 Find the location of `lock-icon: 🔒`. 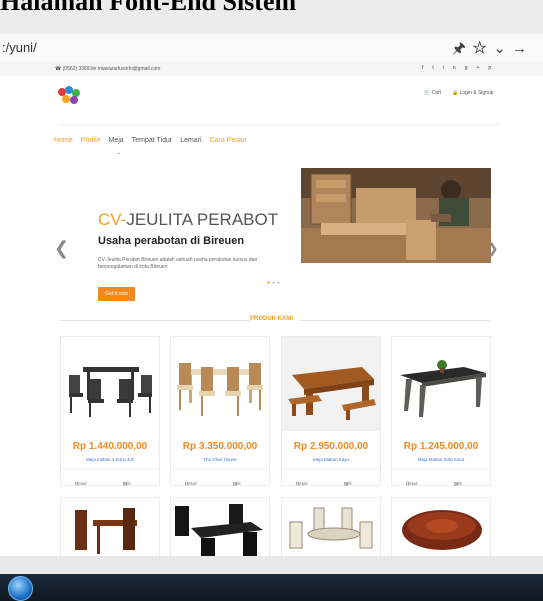

lock-icon: 🔒 is located at coordinates (455, 93).